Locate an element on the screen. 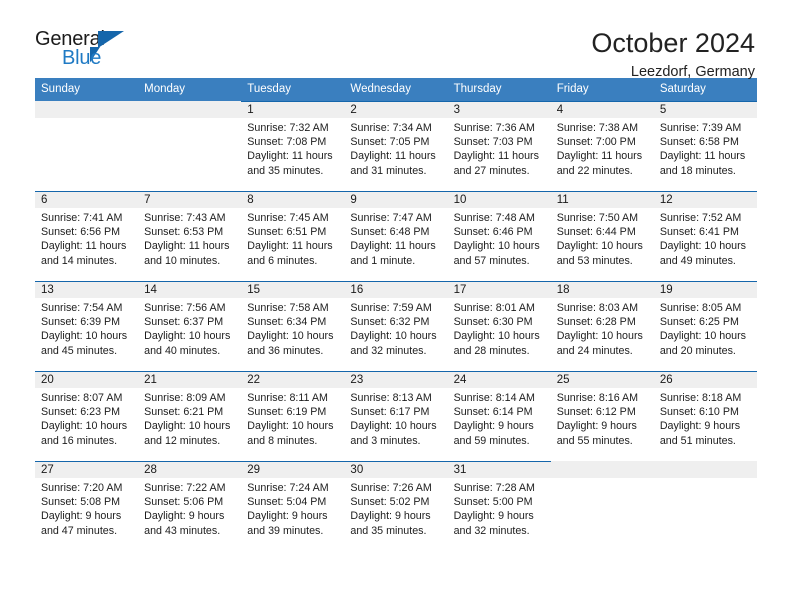 This screenshot has width=792, height=612. sunset-text: Sunset: 6:28 PM is located at coordinates (596, 322).